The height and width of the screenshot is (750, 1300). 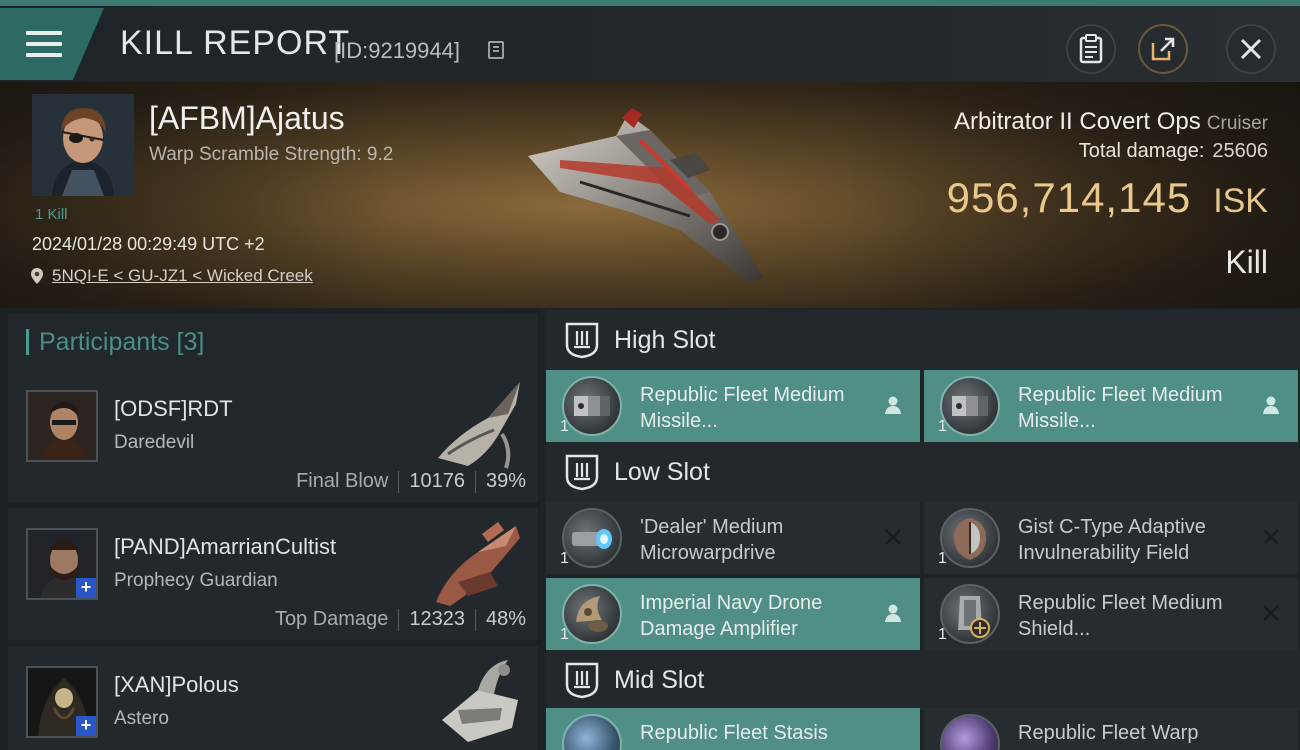 I want to click on low-slot-module: 1 Imperial Navy Drone Damage Amplifier, so click(x=733, y=614).